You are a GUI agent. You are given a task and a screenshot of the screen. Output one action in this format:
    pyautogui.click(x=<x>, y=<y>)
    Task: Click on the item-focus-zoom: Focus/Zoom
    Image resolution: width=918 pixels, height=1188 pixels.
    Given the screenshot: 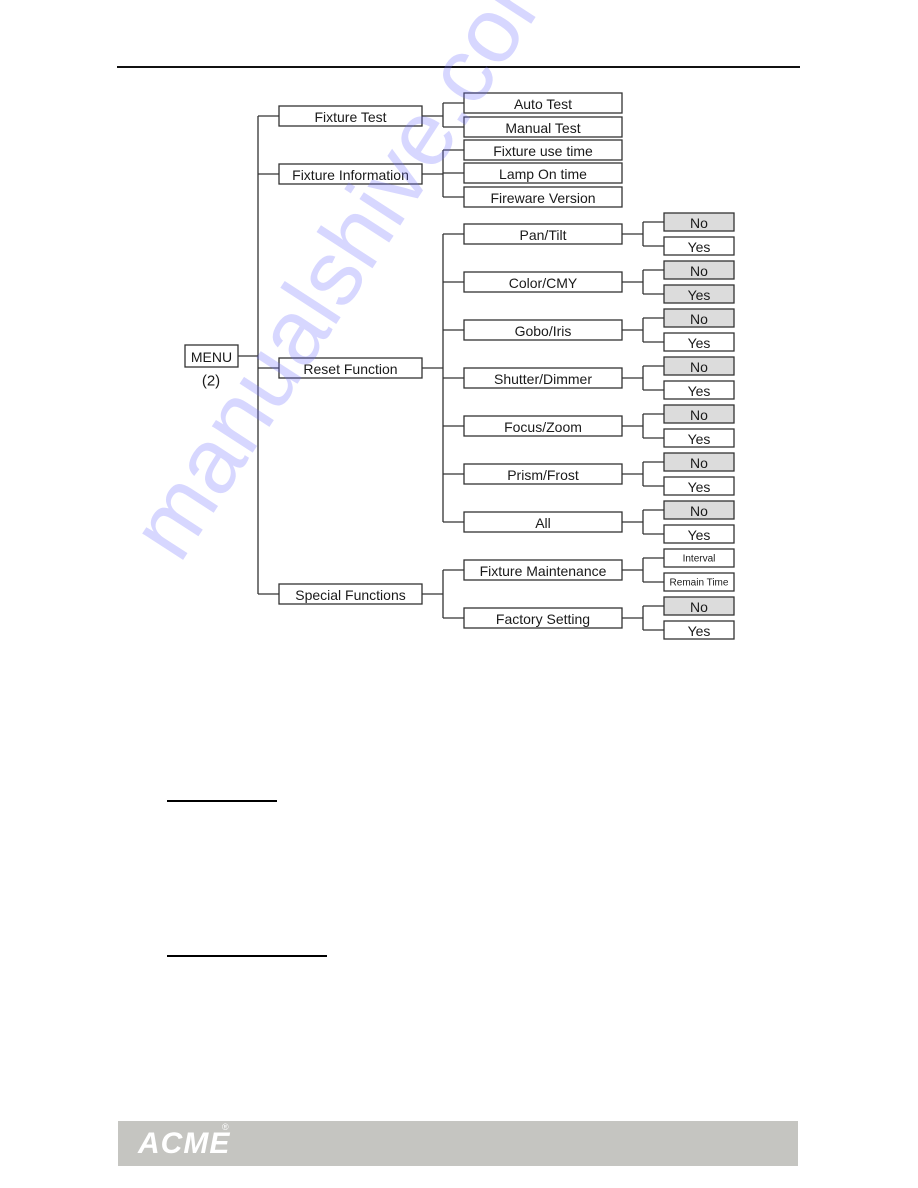 What is the action you would take?
    pyautogui.click(x=543, y=426)
    